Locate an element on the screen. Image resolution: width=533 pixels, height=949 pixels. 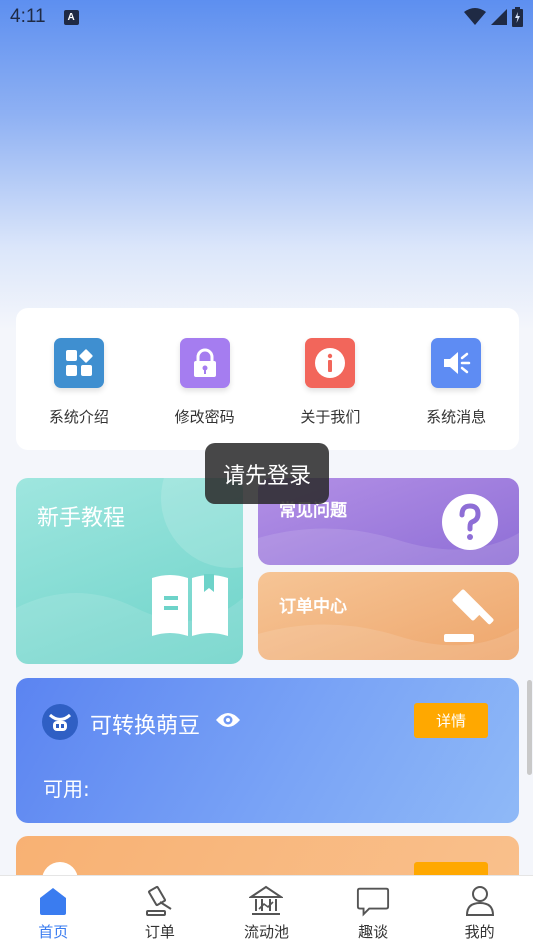
home-icon is located at coordinates (53, 901).